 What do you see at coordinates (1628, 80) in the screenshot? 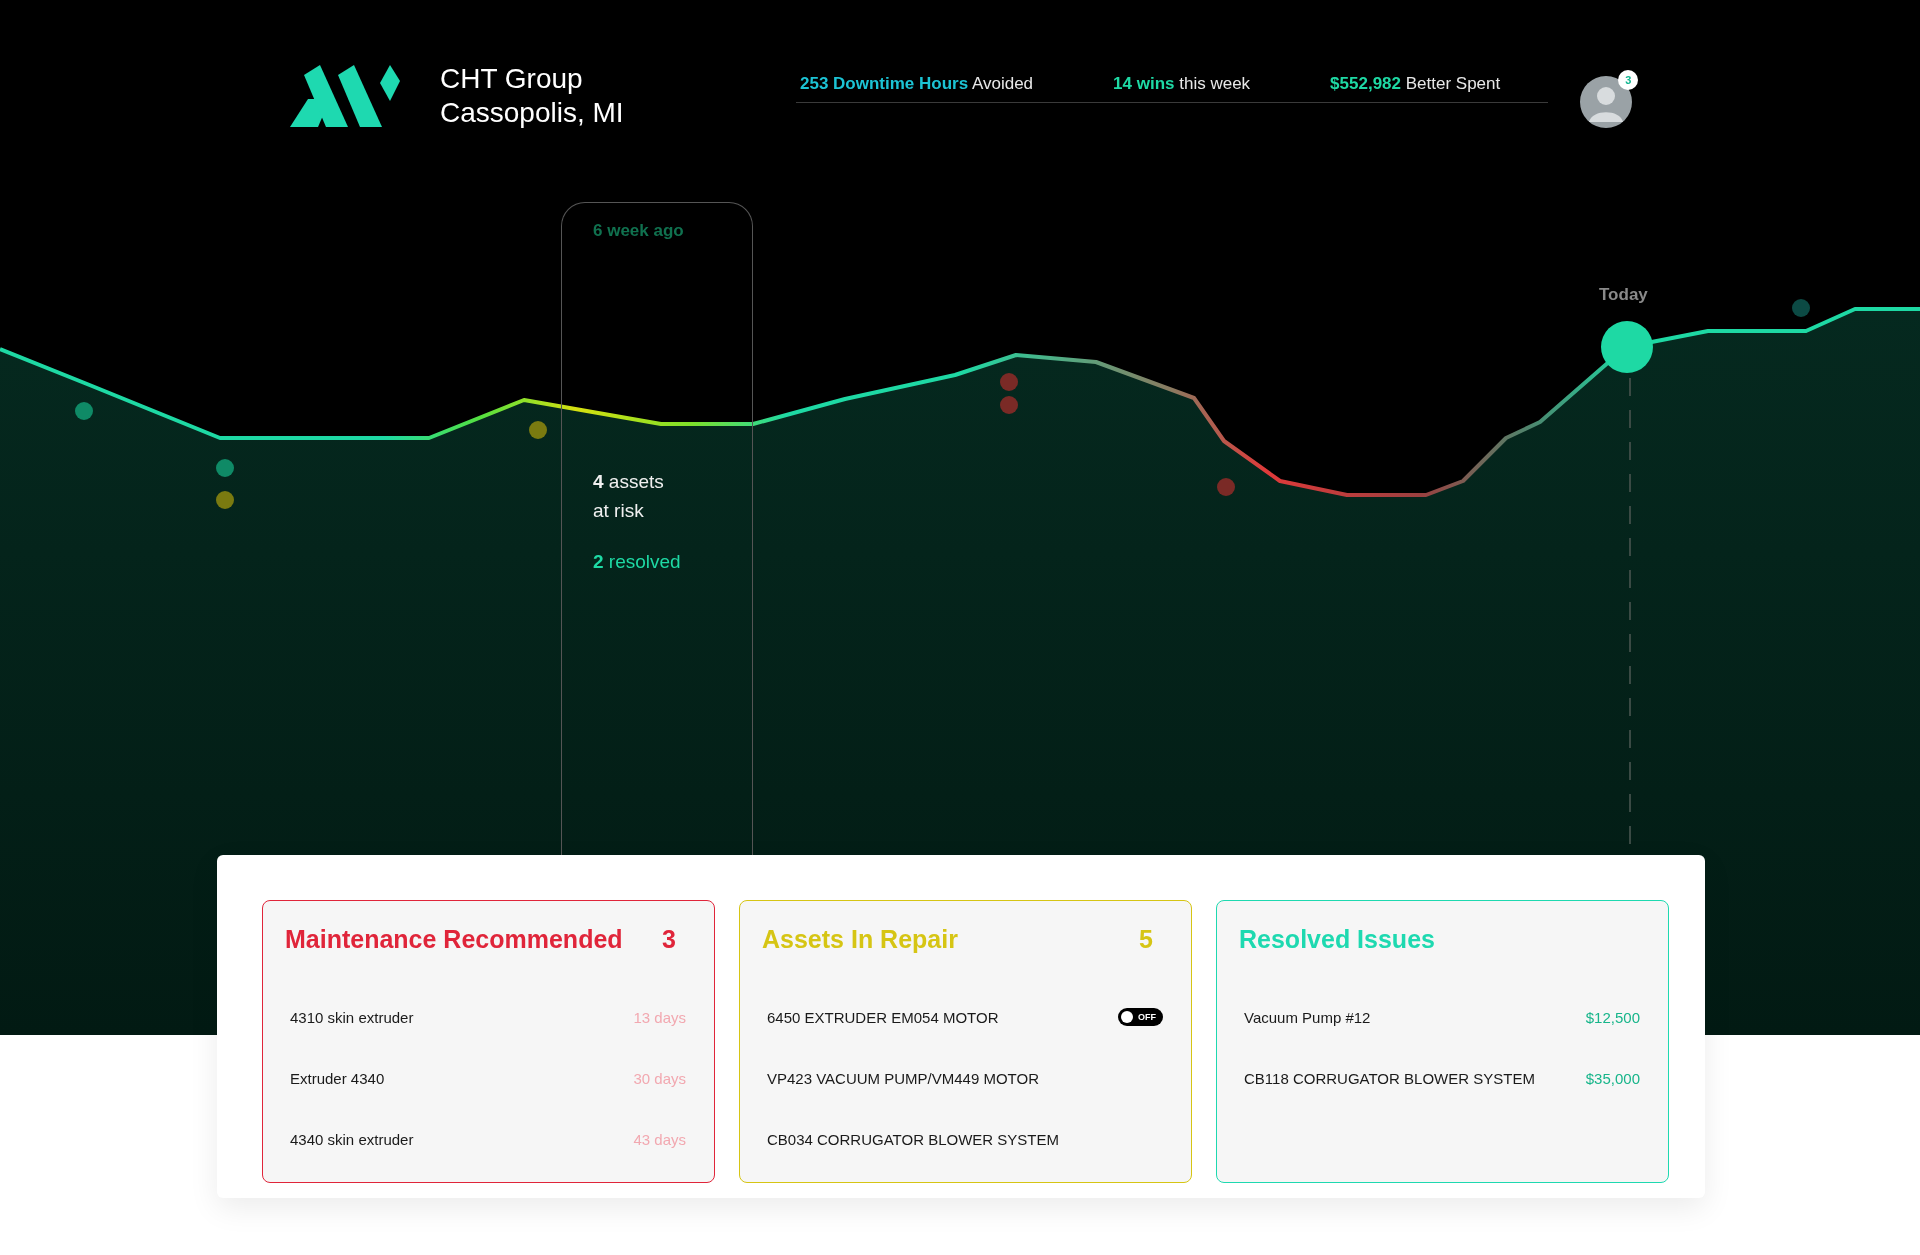
I see `notification-badge: 3` at bounding box center [1628, 80].